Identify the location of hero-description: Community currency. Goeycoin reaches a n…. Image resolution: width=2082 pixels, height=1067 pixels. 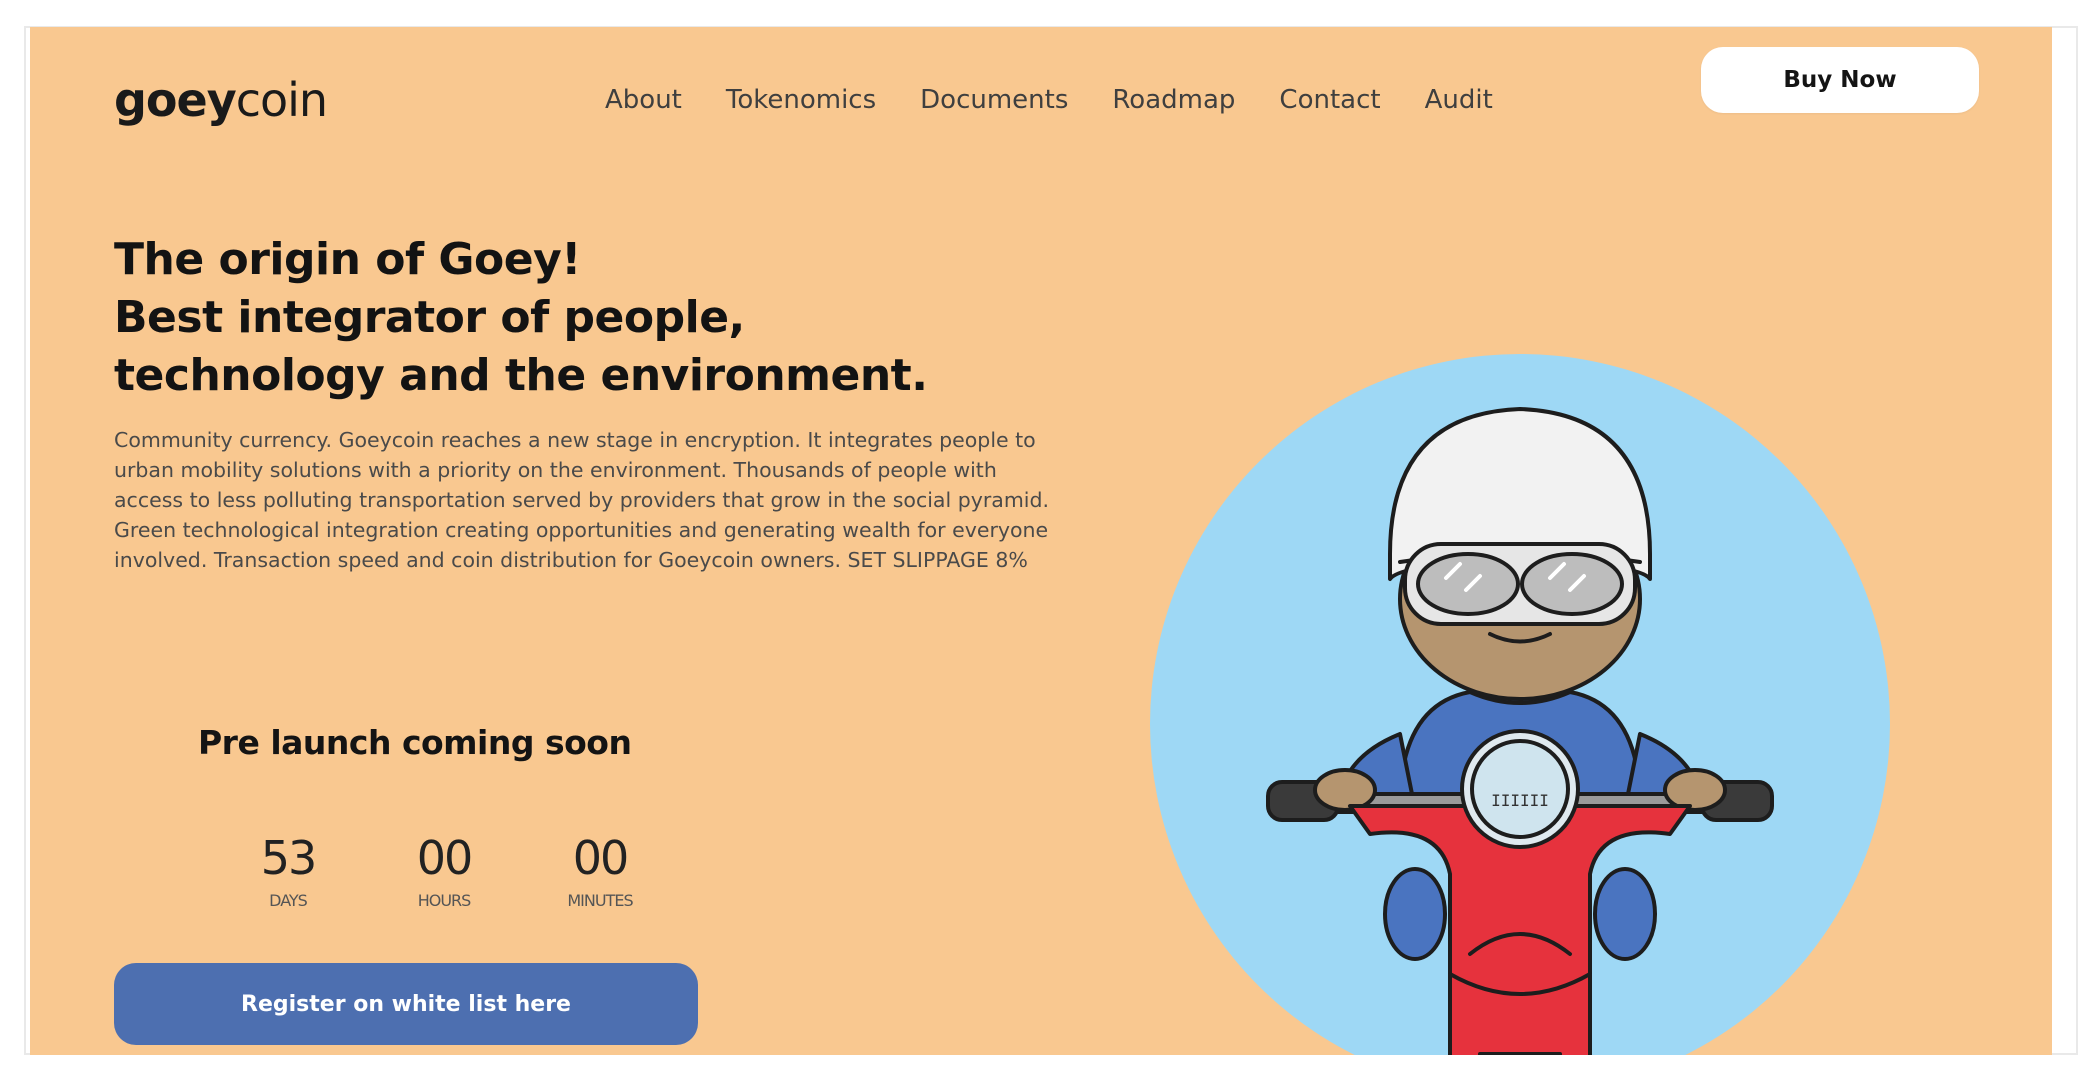
(582, 500).